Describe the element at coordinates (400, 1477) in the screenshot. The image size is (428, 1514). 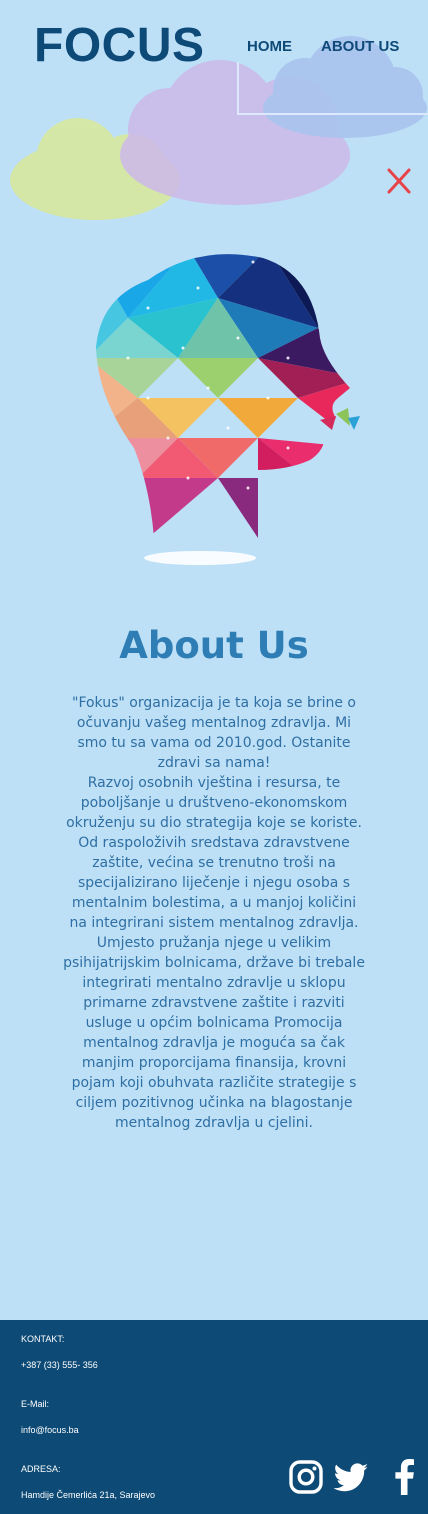
I see `facebook-icon` at that location.